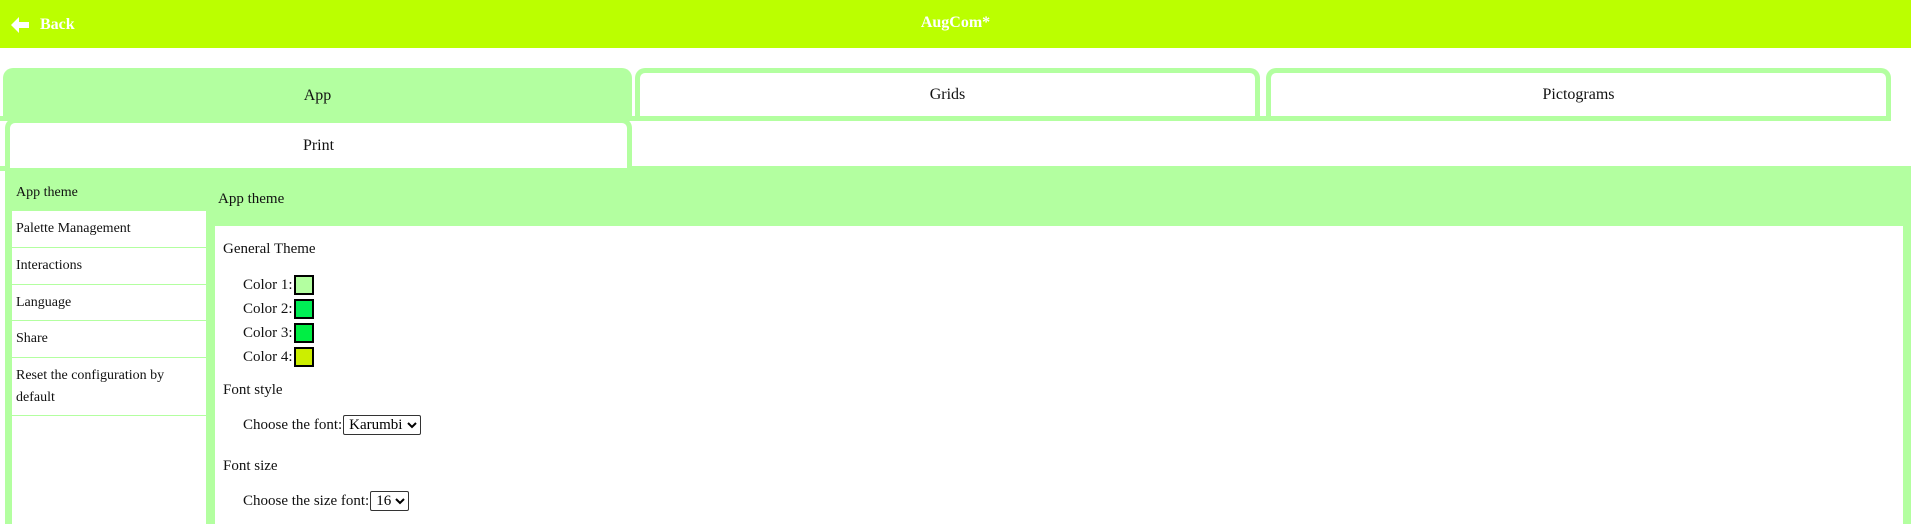 The image size is (1911, 524). I want to click on sidebar-item-label: Share, so click(32, 338).